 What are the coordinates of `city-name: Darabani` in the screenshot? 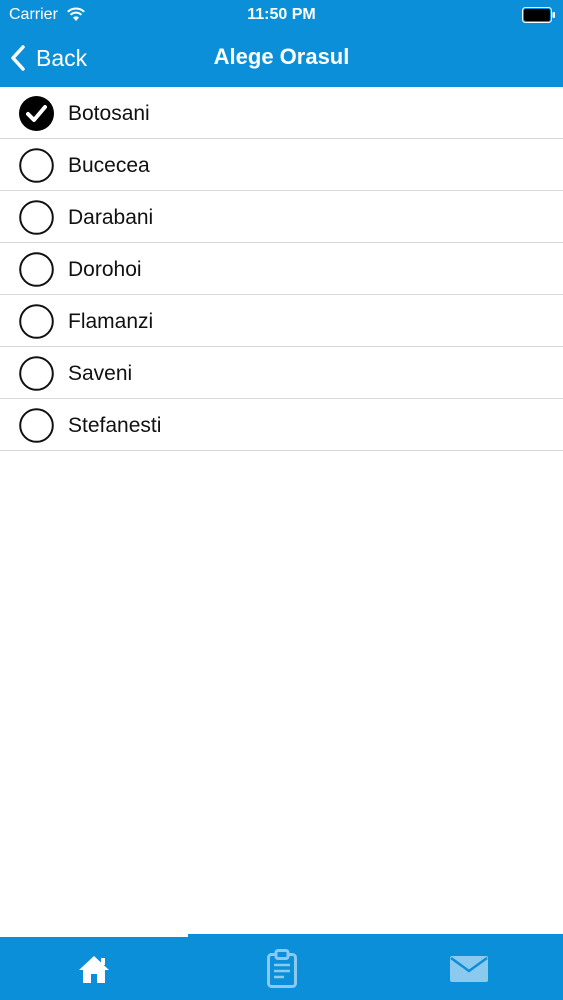 It's located at (111, 217).